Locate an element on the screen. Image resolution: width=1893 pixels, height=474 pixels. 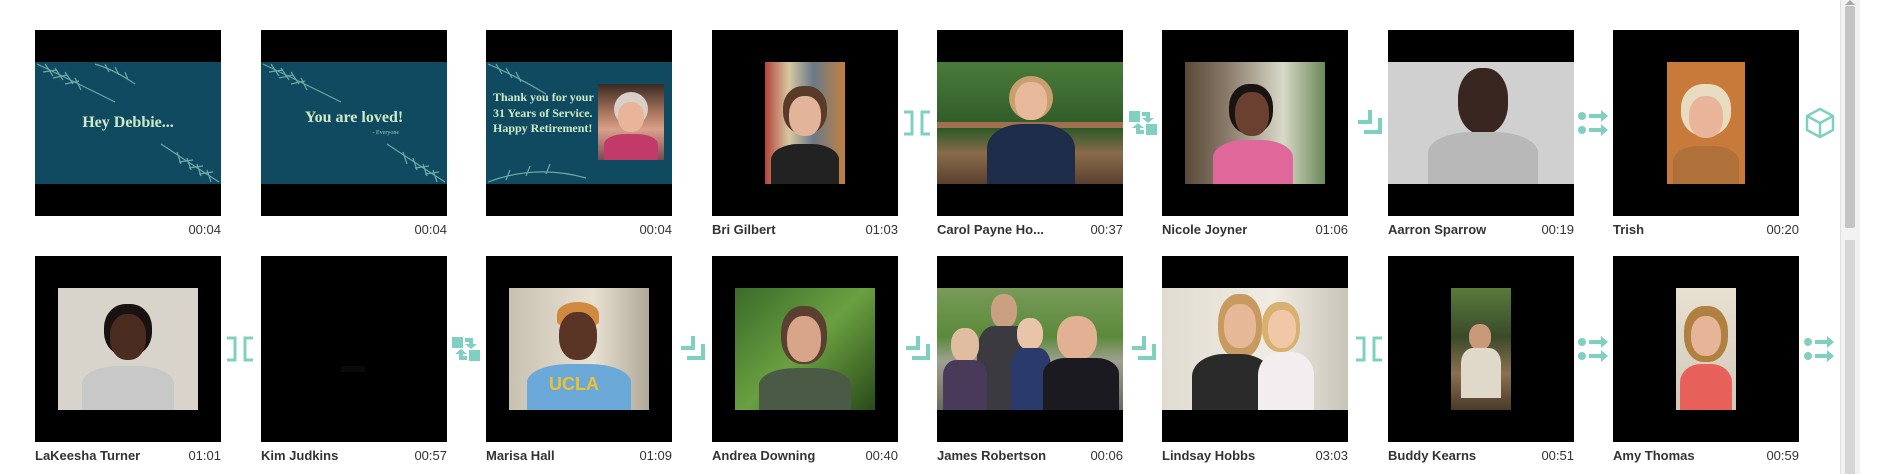
clip-caption: Lindsay Hobbs 03:03 is located at coordinates (1255, 456).